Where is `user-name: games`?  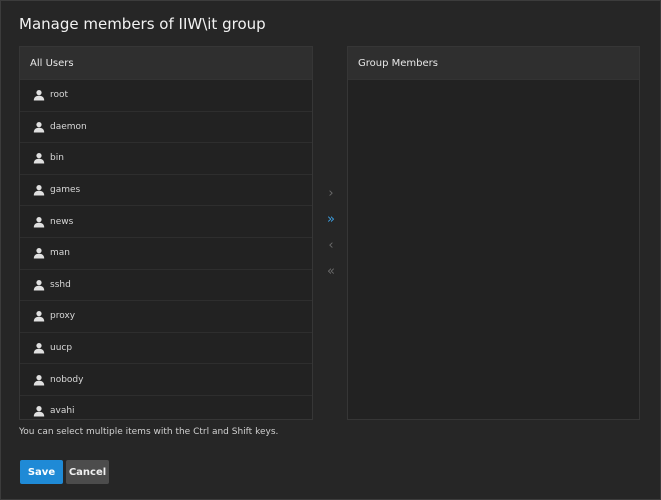
user-name: games is located at coordinates (65, 190).